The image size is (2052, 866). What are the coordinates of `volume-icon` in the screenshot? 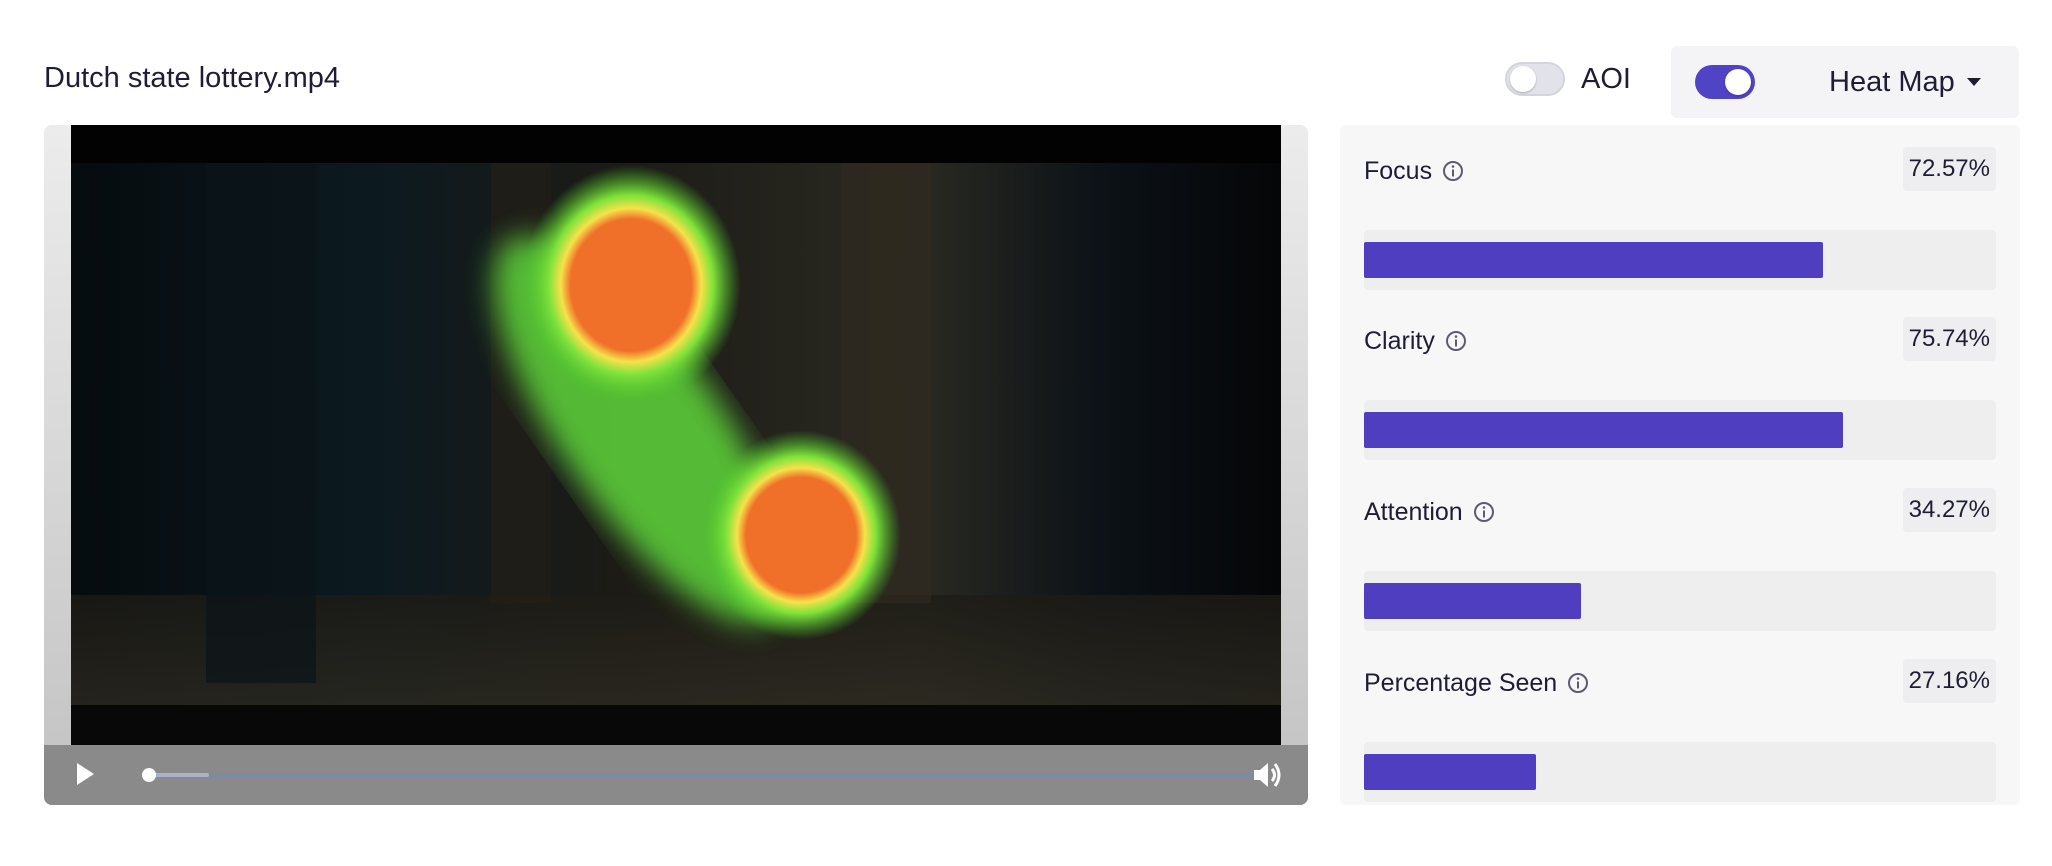 It's located at (1267, 775).